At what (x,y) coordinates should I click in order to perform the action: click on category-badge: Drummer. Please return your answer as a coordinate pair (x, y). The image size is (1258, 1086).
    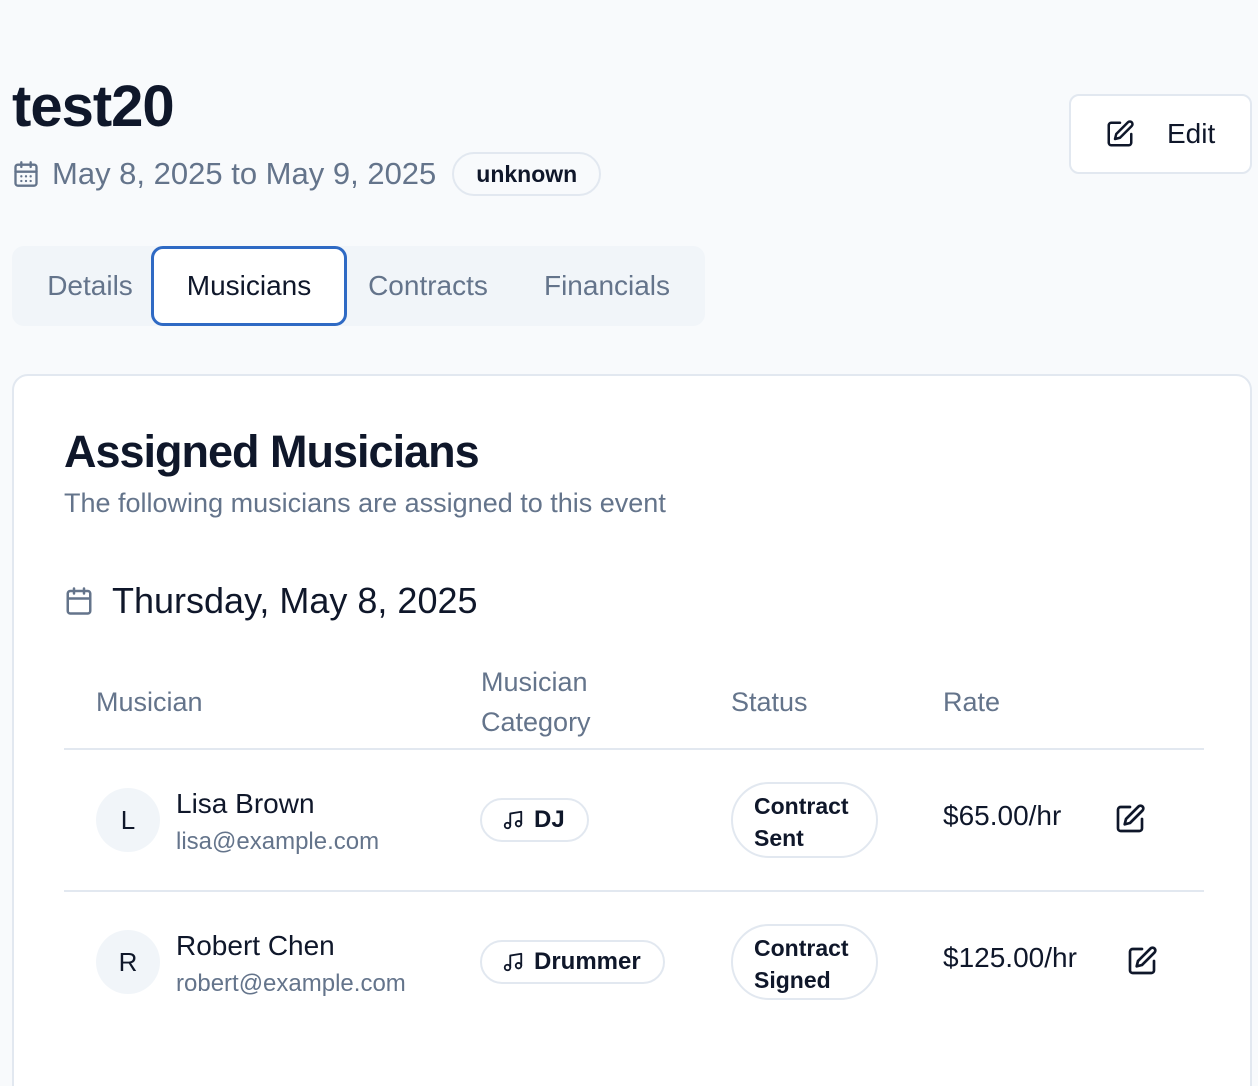
    Looking at the image, I should click on (572, 962).